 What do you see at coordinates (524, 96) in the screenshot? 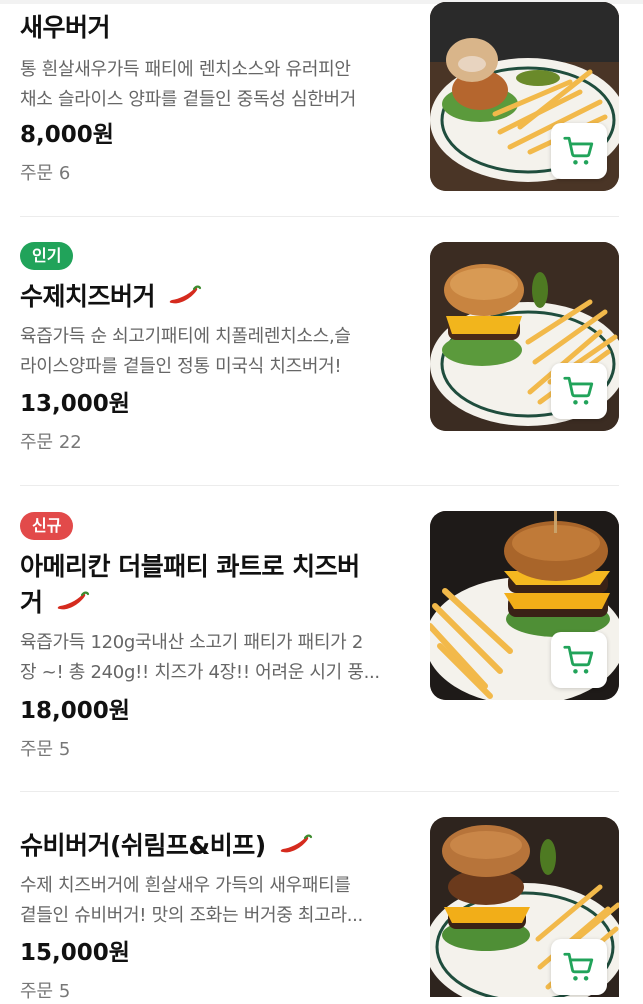
I see `shrimp-burger-photo` at bounding box center [524, 96].